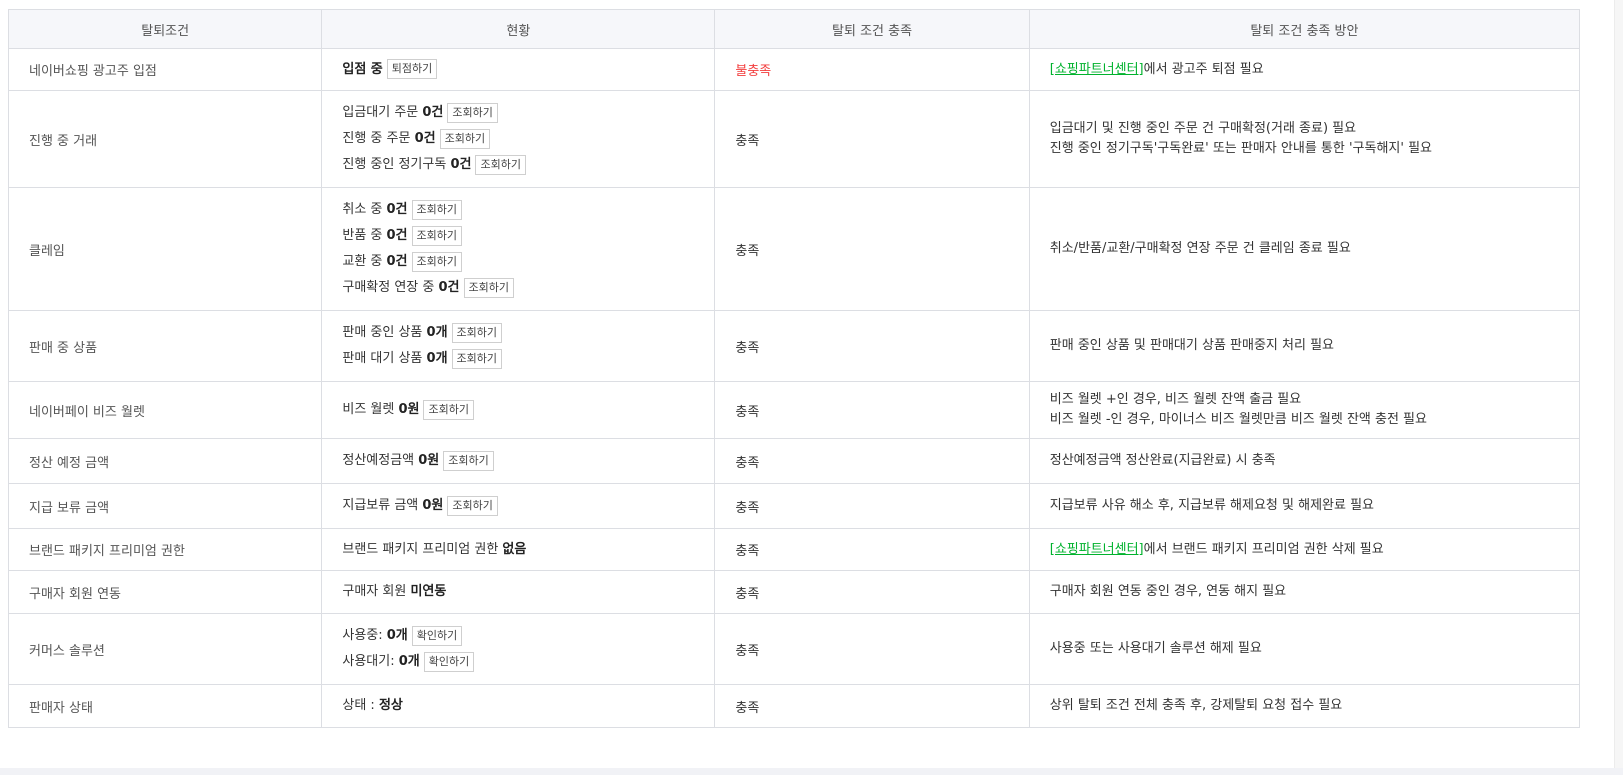 This screenshot has width=1623, height=775. What do you see at coordinates (1175, 399) in the screenshot?
I see `method-text: 비즈 월렛 +인 경우, 비즈 월렛 잔액 출금 필요` at bounding box center [1175, 399].